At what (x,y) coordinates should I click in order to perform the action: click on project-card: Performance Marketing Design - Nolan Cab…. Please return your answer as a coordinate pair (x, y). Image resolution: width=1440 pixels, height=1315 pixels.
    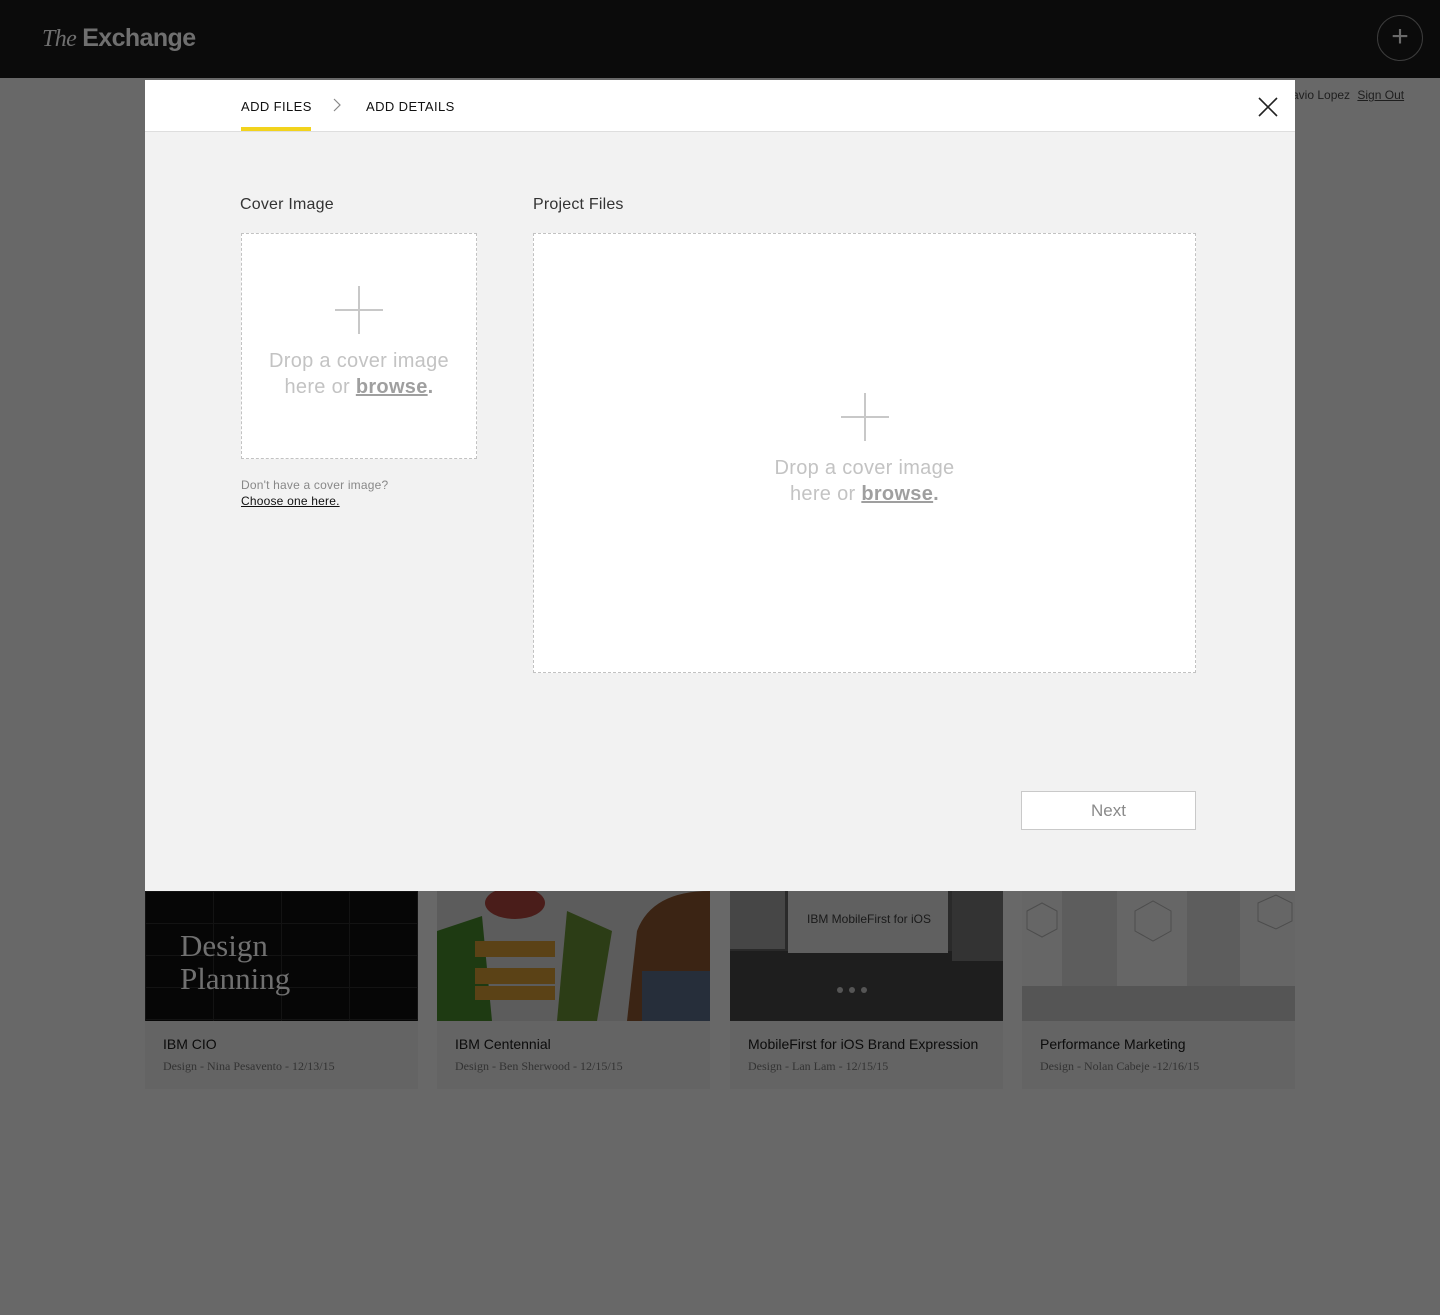
    Looking at the image, I should click on (1158, 990).